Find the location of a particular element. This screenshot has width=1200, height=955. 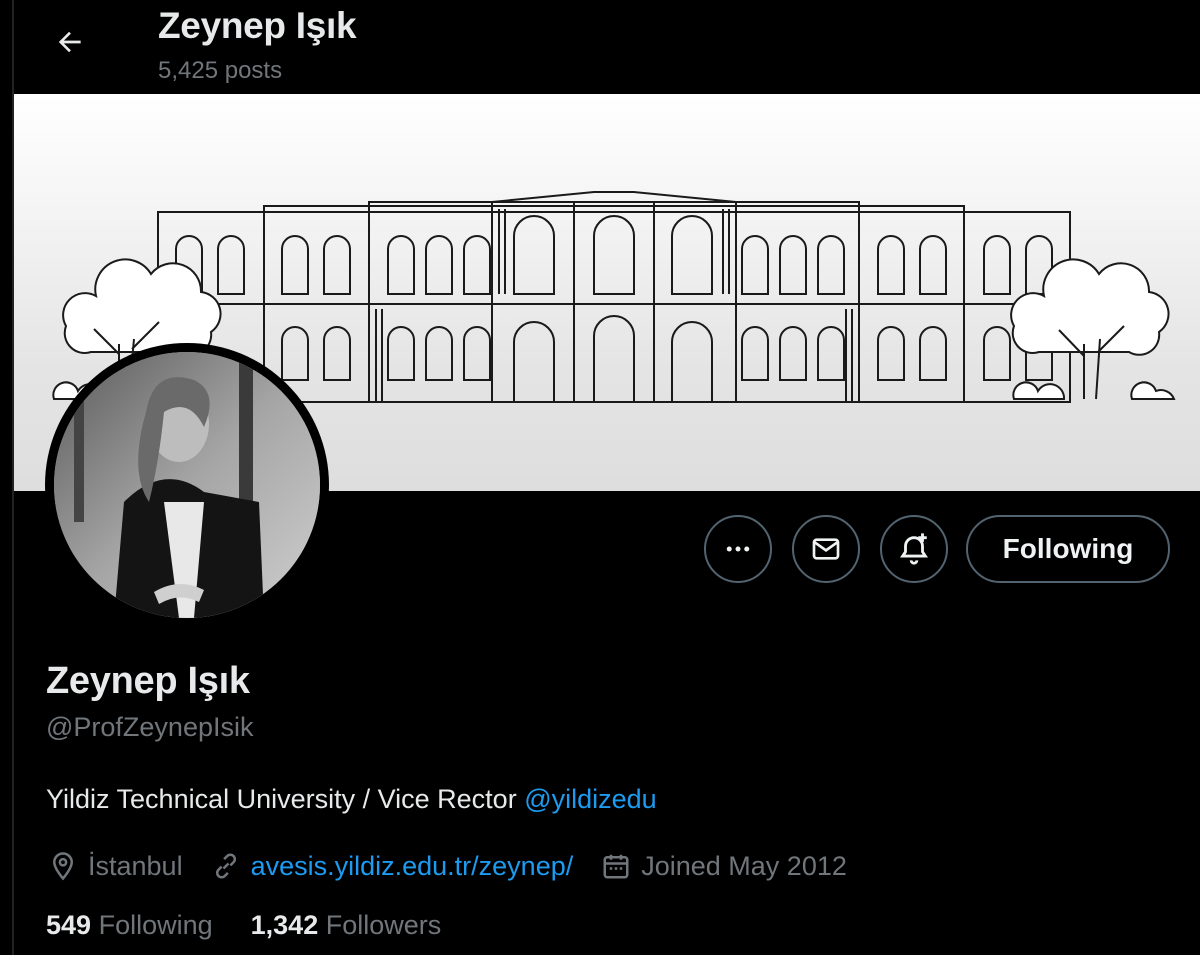

website-item: avesis.yildiz.edu.tr/zeynep/ is located at coordinates (392, 866).